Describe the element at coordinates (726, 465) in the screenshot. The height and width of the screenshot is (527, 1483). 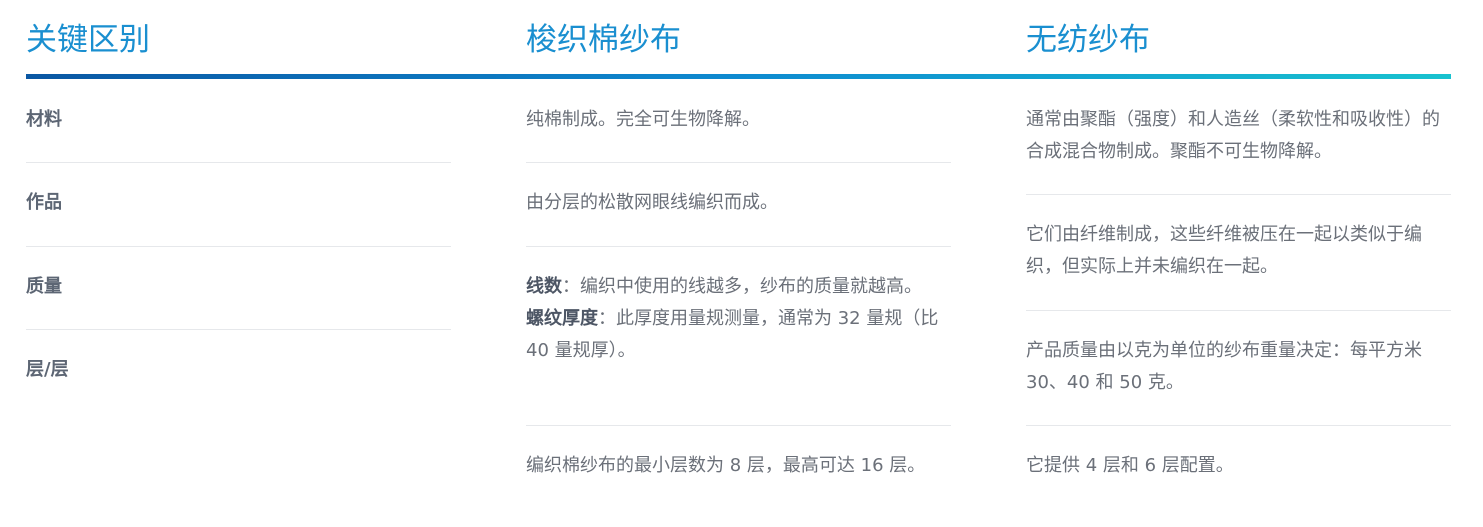
I see `woven-ply-cell: 编织棉纱布的最小层数为 8 层，最高可达 16 层。` at that location.